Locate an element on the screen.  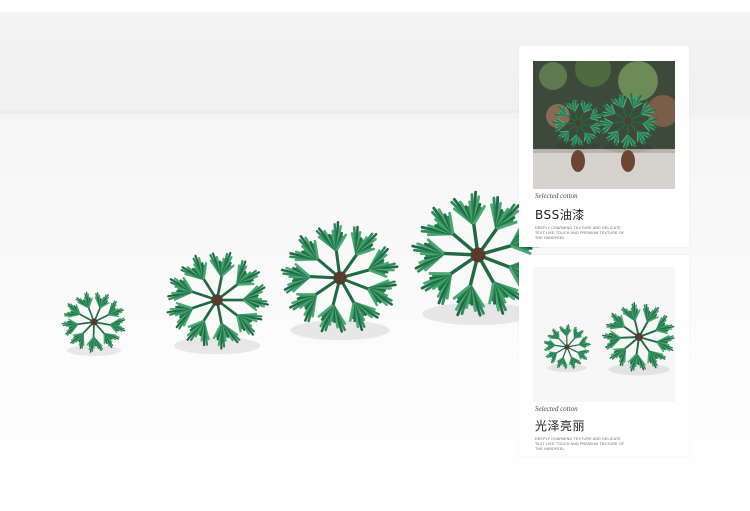
card-heading: 光泽亮丽 is located at coordinates (607, 425).